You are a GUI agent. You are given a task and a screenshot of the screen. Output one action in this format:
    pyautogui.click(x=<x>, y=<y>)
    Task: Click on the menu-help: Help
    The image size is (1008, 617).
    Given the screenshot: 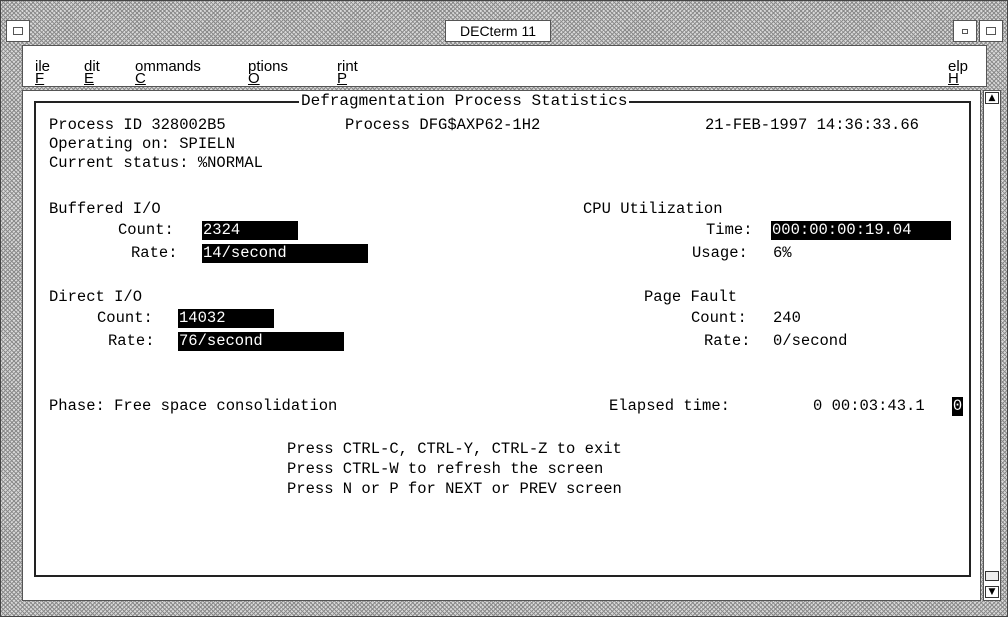 What is the action you would take?
    pyautogui.click(x=958, y=72)
    